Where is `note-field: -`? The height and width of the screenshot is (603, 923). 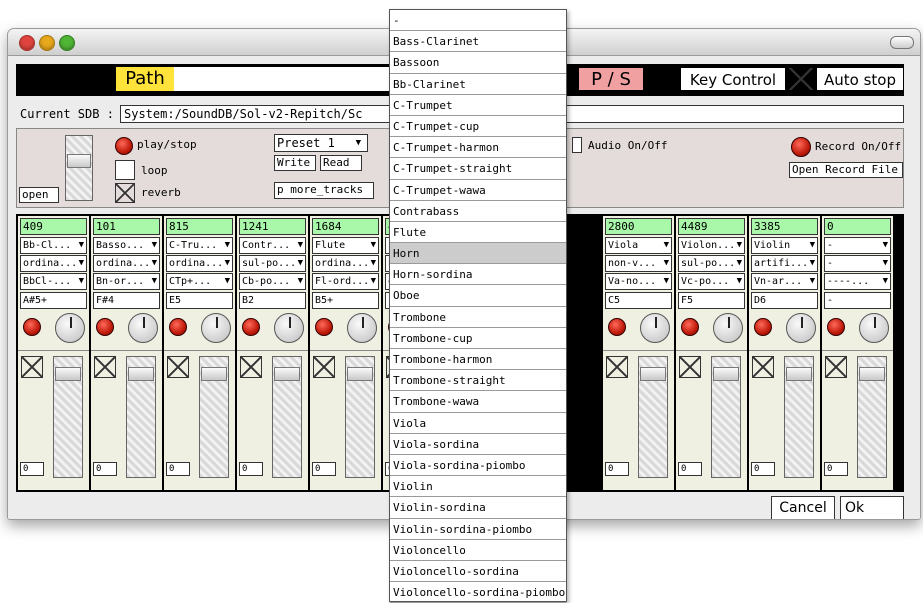
note-field: - is located at coordinates (857, 300).